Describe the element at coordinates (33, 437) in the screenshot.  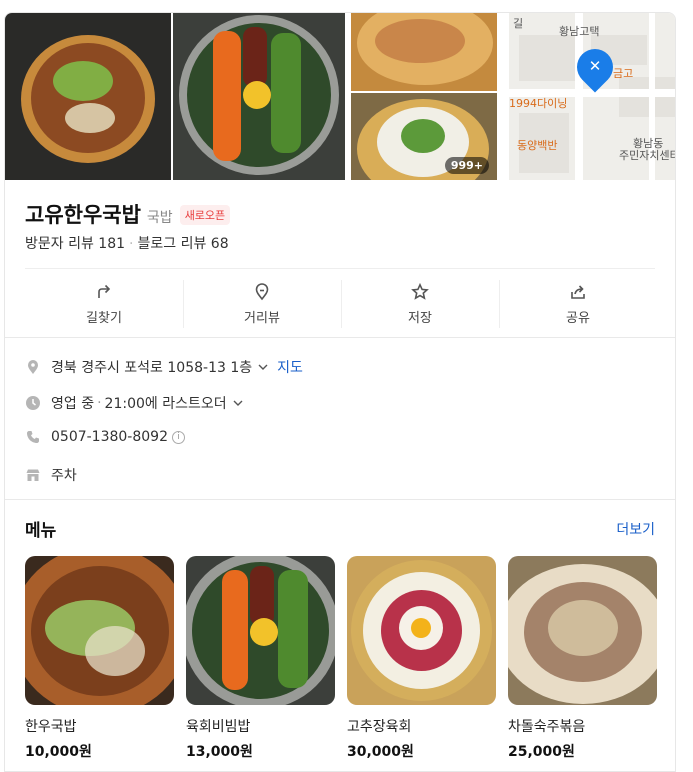
I see `phone-icon` at that location.